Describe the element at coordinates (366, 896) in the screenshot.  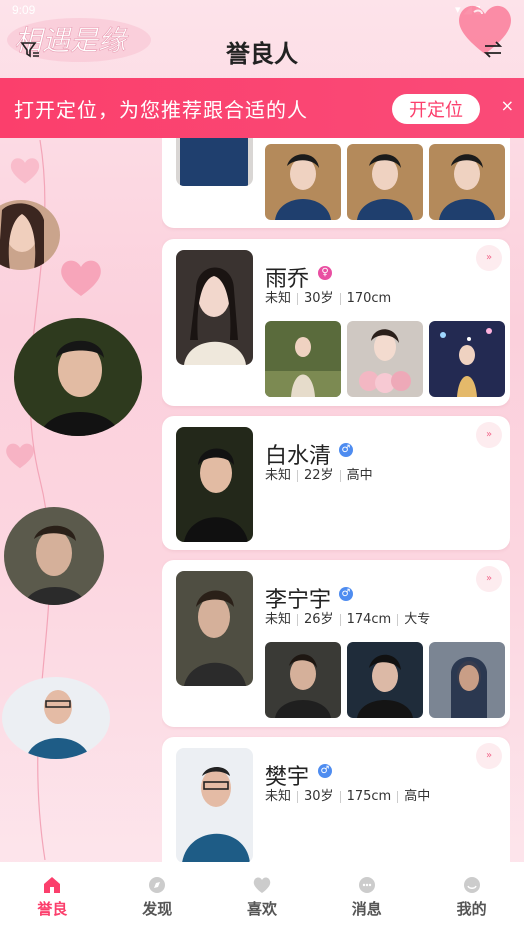
I see `nav-item-messages: 消息` at that location.